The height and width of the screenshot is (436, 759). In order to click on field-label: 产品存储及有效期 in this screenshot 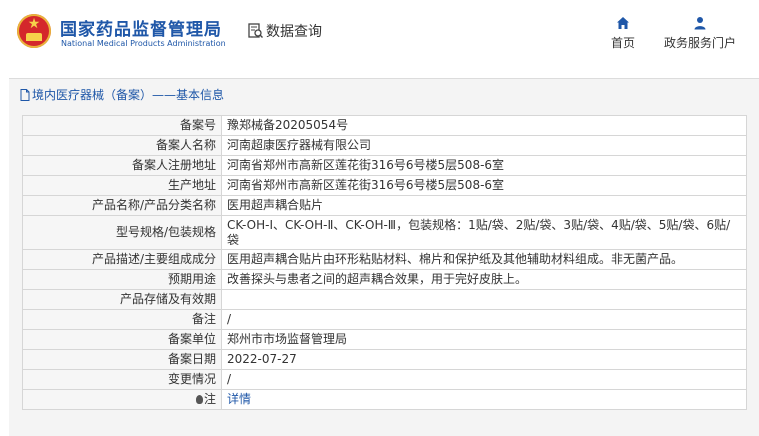, I will do `click(122, 299)`.